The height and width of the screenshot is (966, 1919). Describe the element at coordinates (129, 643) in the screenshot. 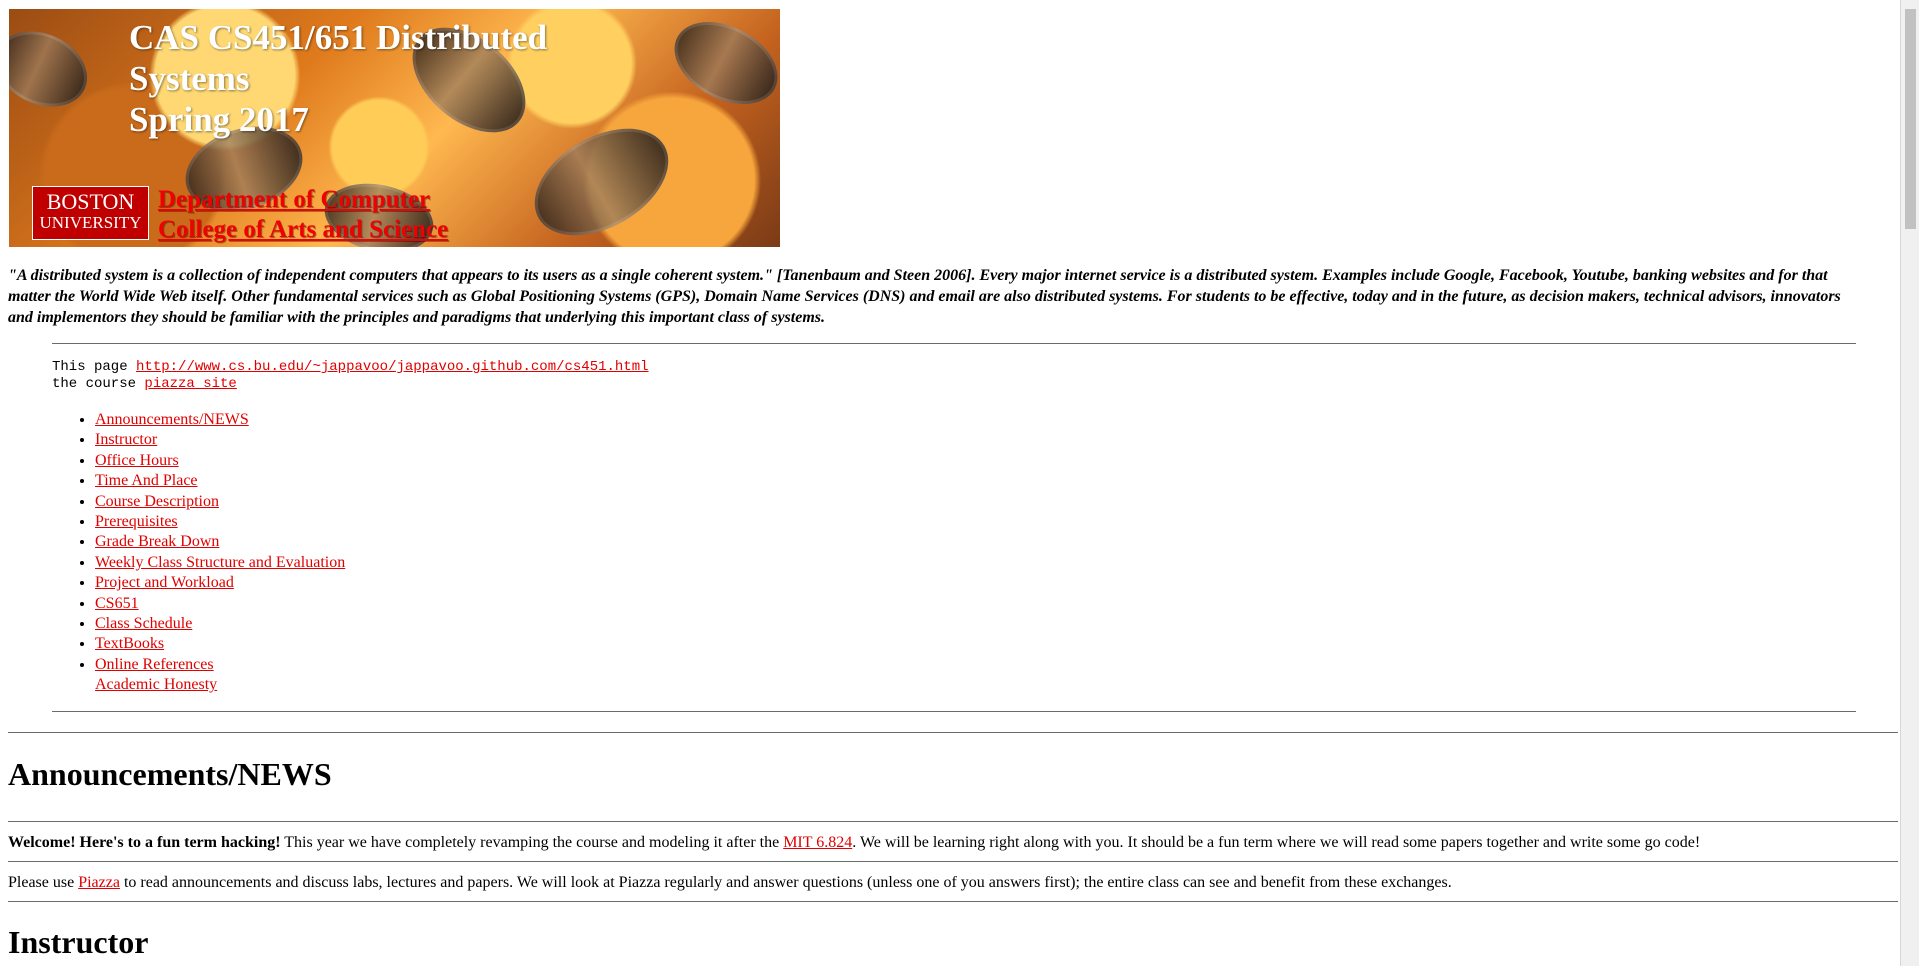

I see `toc-link-textbooks: TextBooks` at that location.